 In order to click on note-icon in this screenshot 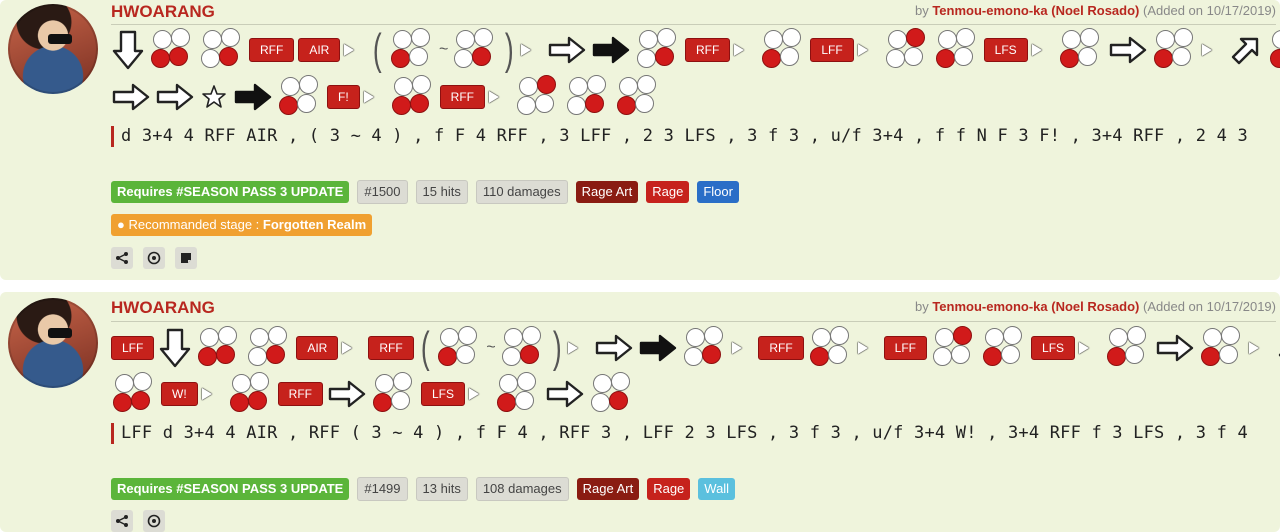, I will do `click(186, 258)`.